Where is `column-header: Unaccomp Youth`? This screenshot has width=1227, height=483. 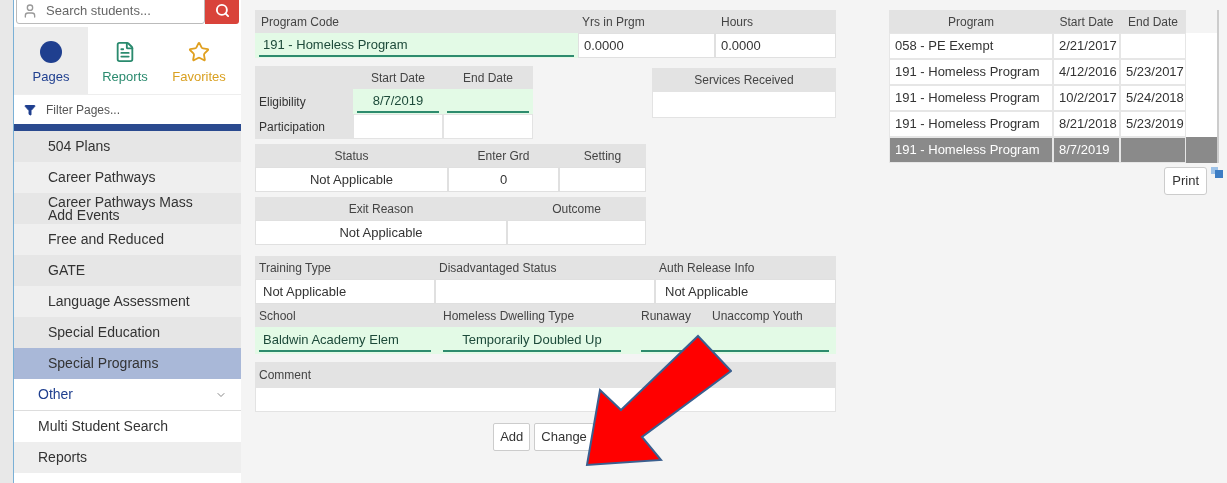 column-header: Unaccomp Youth is located at coordinates (774, 315).